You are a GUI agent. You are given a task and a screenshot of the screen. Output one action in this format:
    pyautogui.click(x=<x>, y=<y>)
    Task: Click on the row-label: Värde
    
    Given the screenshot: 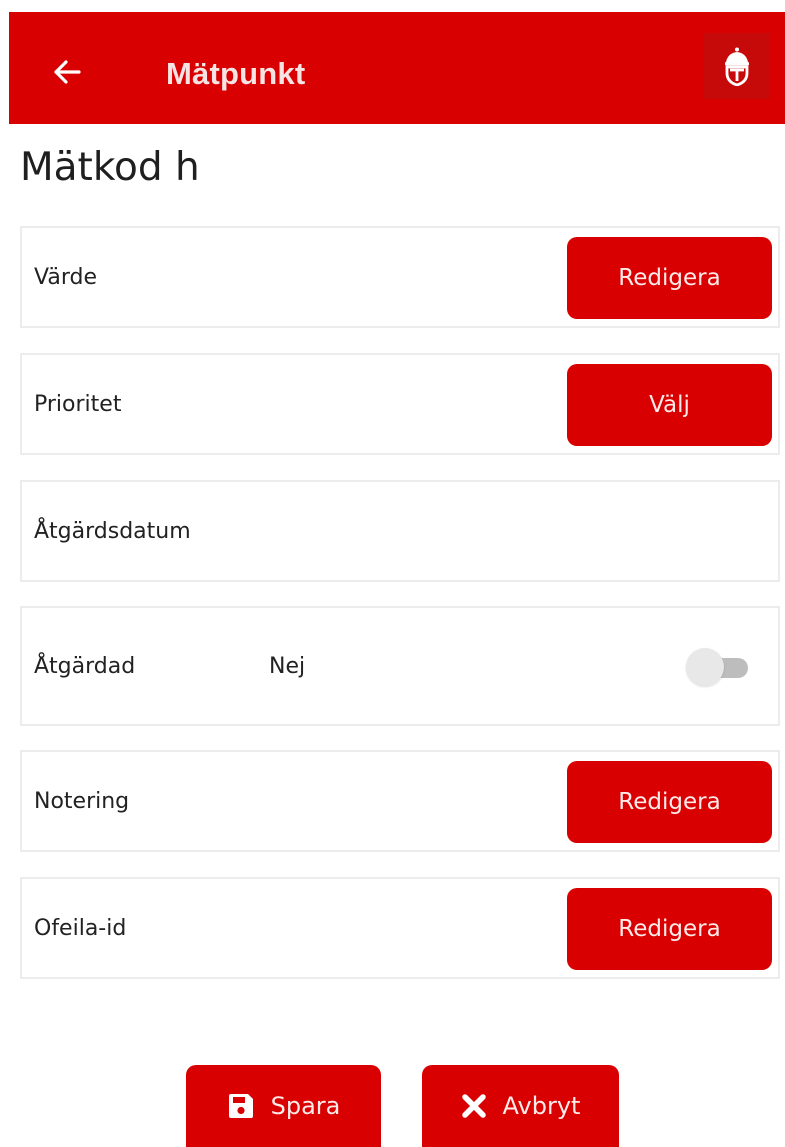 What is the action you would take?
    pyautogui.click(x=65, y=277)
    